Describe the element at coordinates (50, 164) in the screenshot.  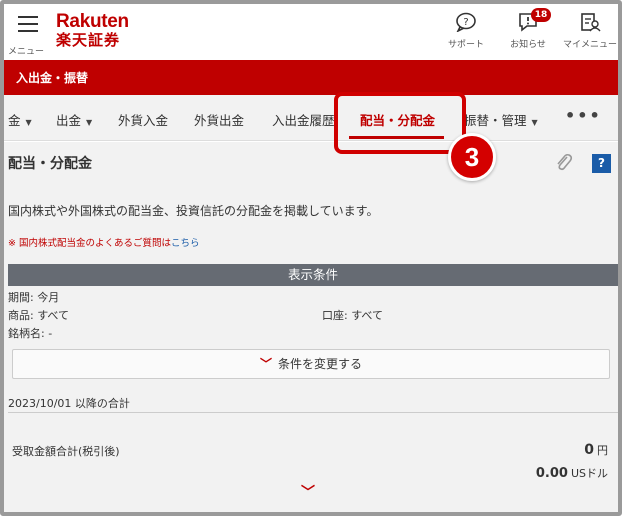
I see `page-title: 配当・分配金` at that location.